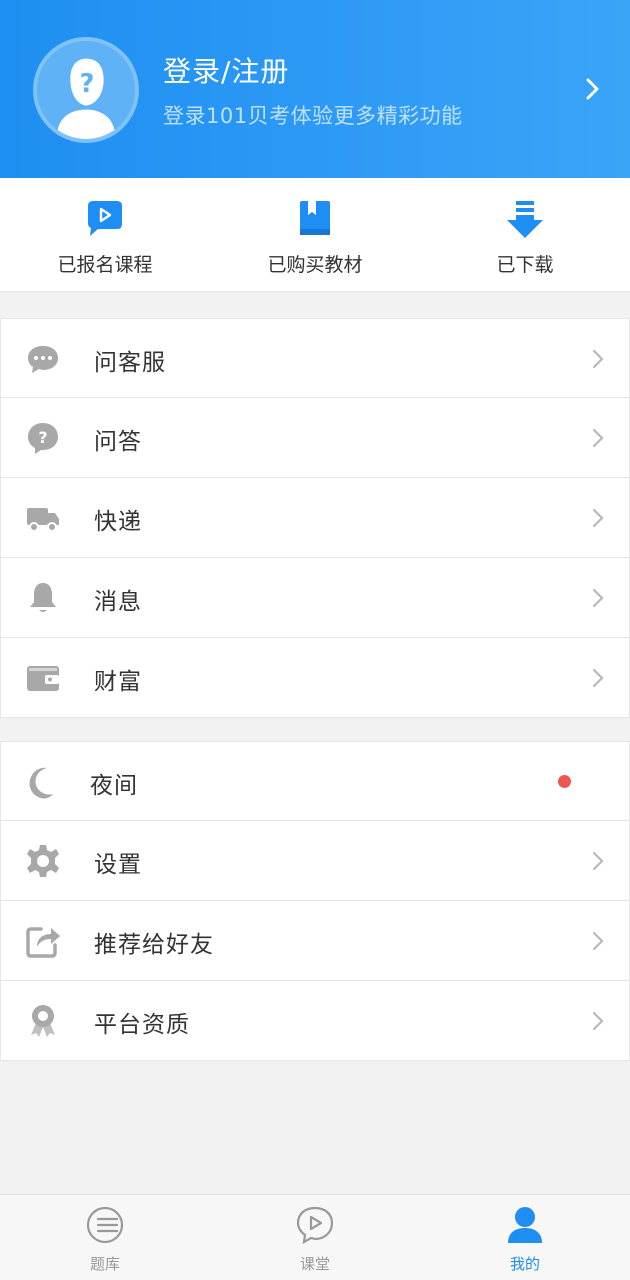  I want to click on tab-label: 题库, so click(104, 1264).